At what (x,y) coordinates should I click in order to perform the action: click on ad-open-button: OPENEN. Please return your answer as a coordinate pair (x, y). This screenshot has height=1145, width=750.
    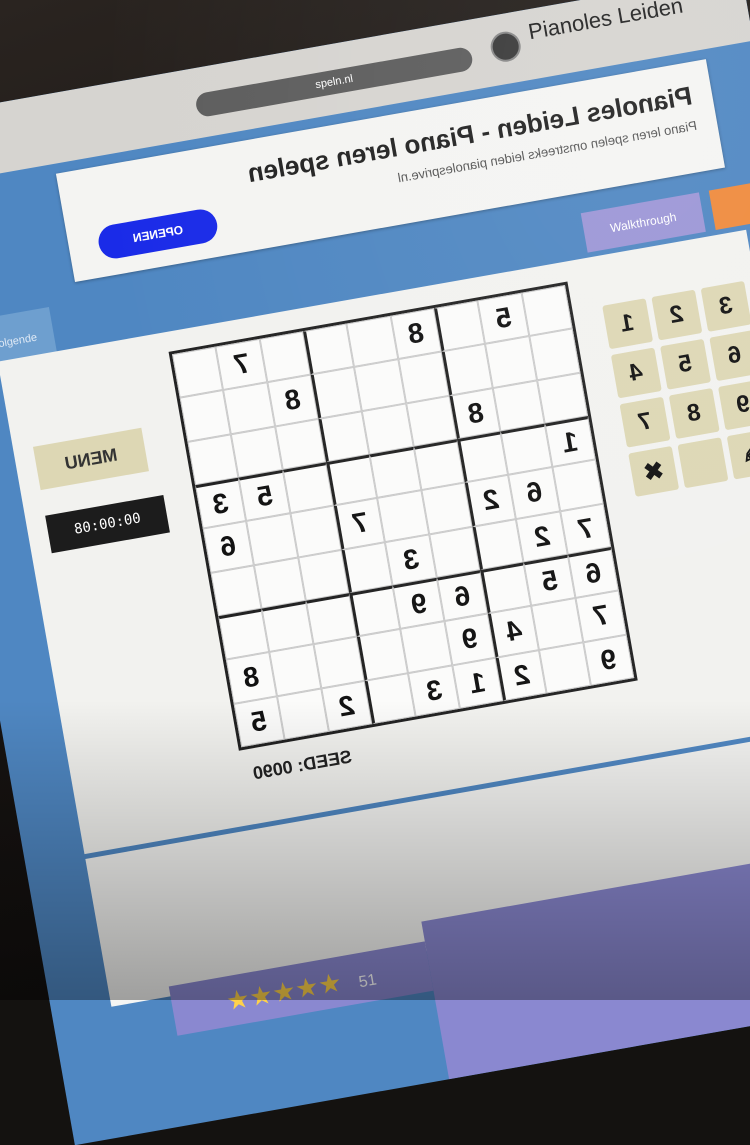
    Looking at the image, I should click on (157, 234).